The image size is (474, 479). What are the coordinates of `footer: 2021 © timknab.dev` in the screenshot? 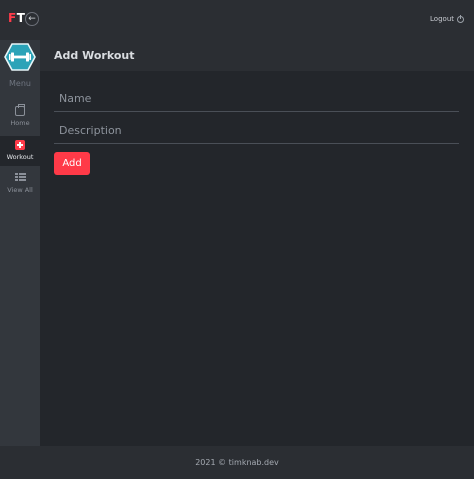 It's located at (237, 462).